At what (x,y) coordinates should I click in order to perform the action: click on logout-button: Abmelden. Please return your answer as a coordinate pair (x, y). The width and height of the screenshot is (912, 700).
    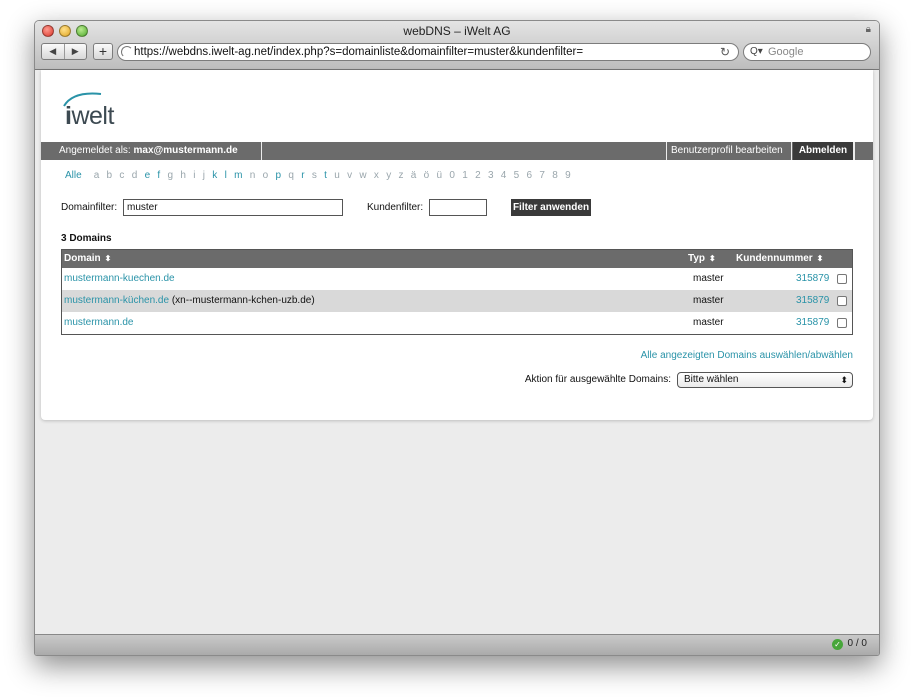
    Looking at the image, I should click on (823, 151).